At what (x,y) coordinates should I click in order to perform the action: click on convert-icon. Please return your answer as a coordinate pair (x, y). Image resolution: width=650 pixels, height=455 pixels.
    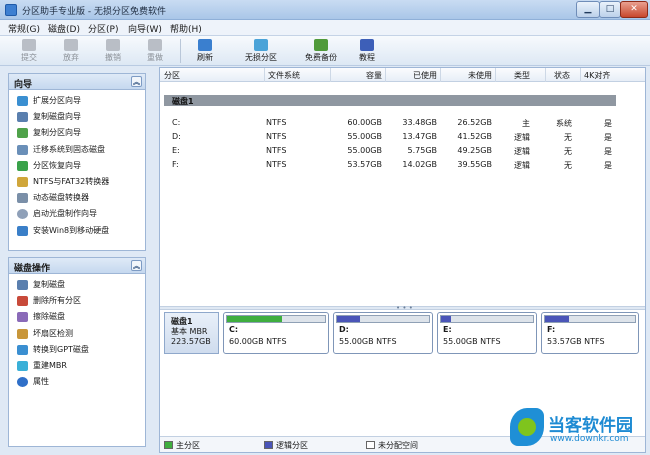
    Looking at the image, I should click on (22, 181).